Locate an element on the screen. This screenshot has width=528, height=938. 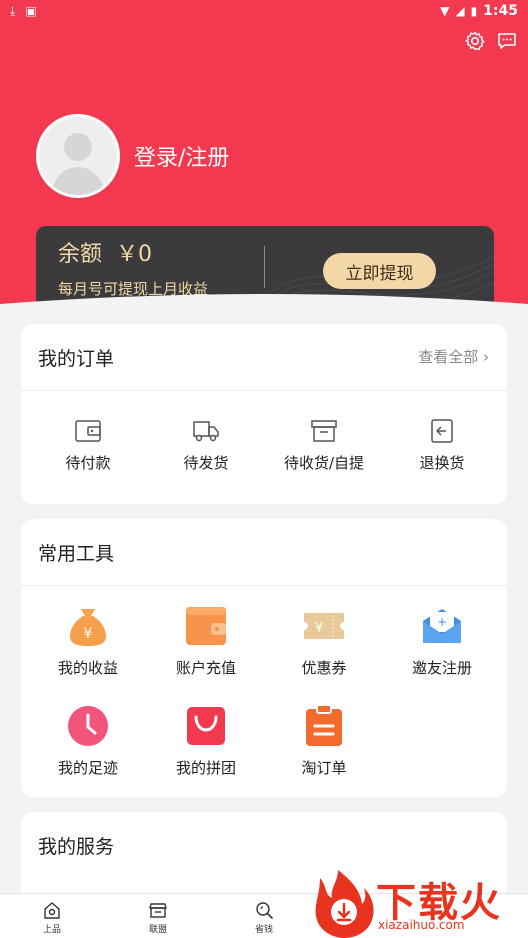
search-icon is located at coordinates (264, 910).